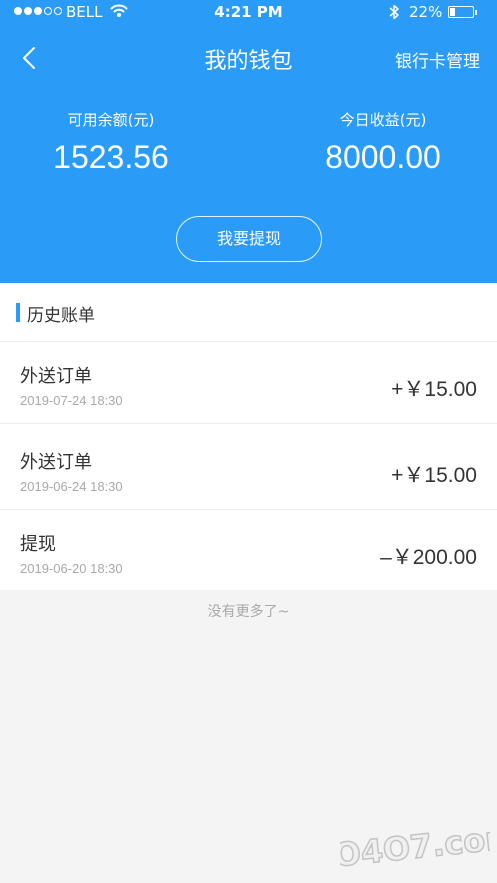  What do you see at coordinates (71, 486) in the screenshot?
I see `item-time: 2019-06-24 18:30` at bounding box center [71, 486].